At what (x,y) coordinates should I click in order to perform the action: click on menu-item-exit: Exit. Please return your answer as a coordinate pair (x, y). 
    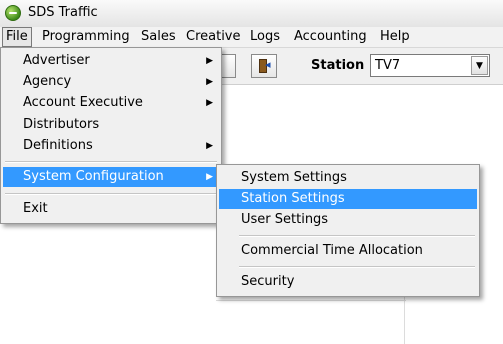
    Looking at the image, I should click on (111, 209).